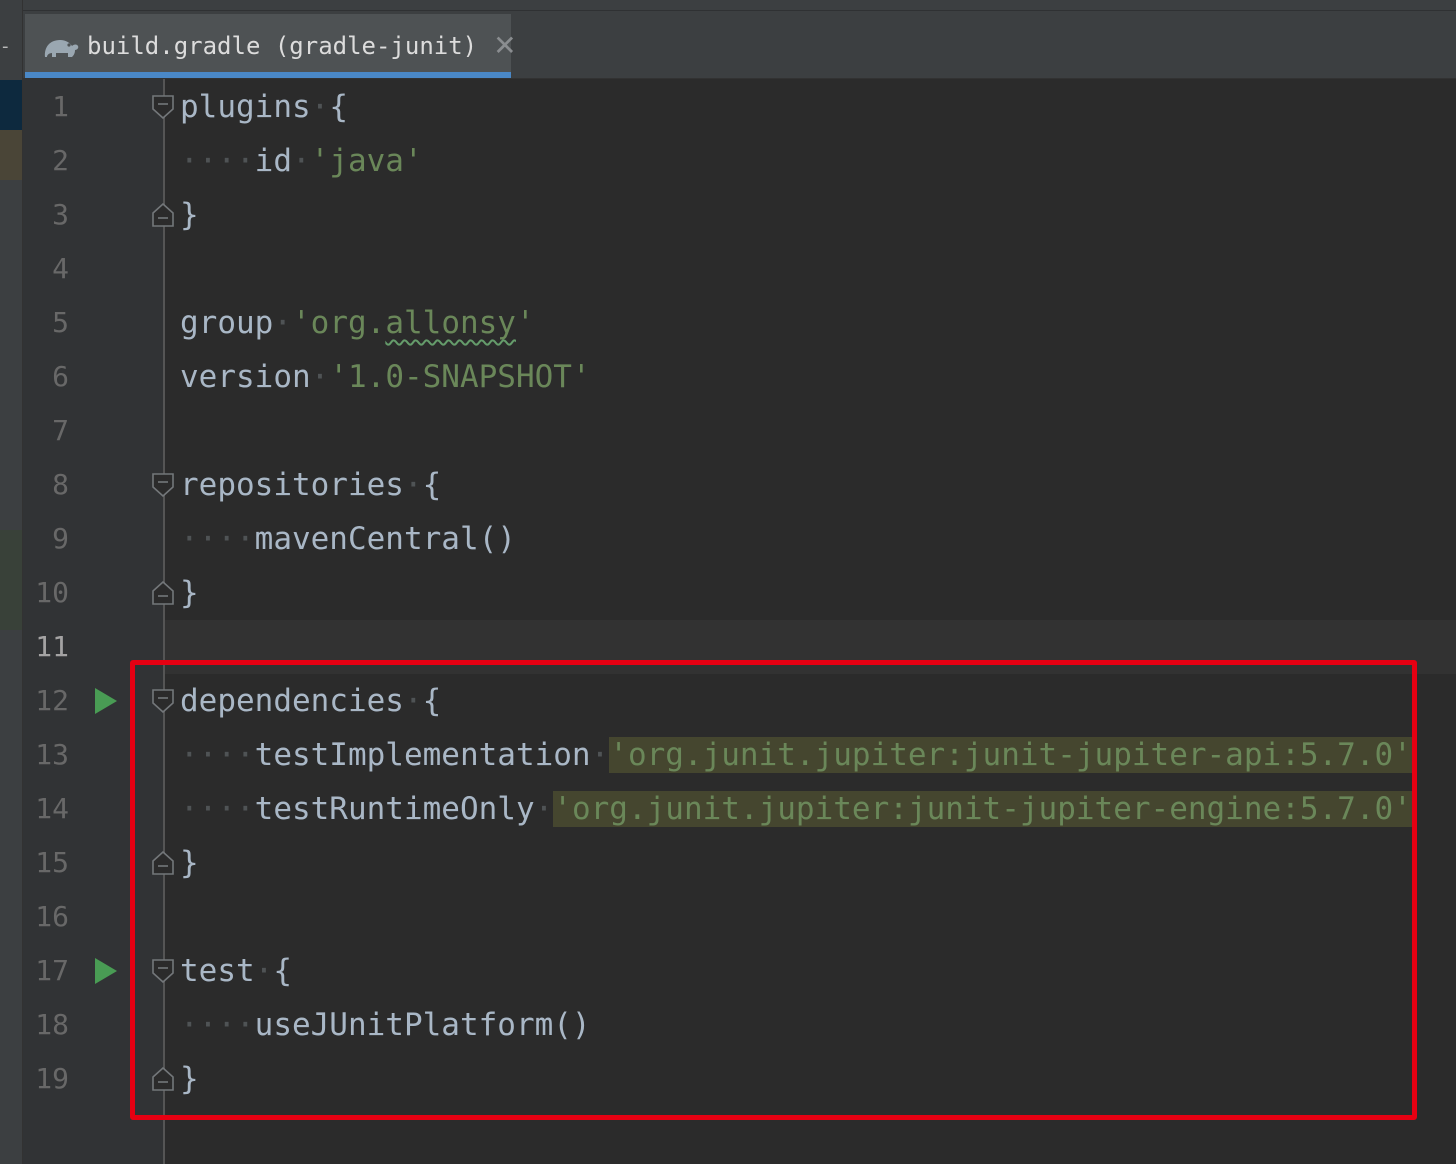  What do you see at coordinates (739, 971) in the screenshot?
I see `code-line: 17 test·{` at bounding box center [739, 971].